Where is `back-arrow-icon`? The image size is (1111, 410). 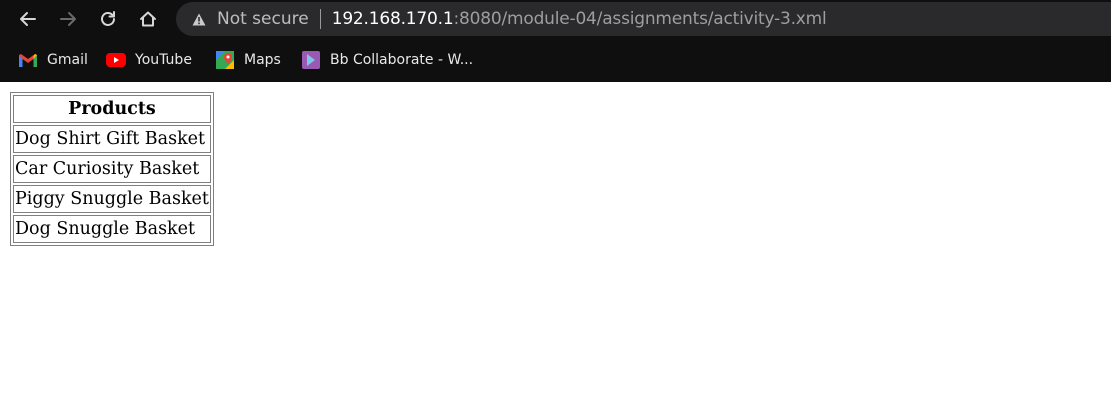
back-arrow-icon is located at coordinates (28, 19).